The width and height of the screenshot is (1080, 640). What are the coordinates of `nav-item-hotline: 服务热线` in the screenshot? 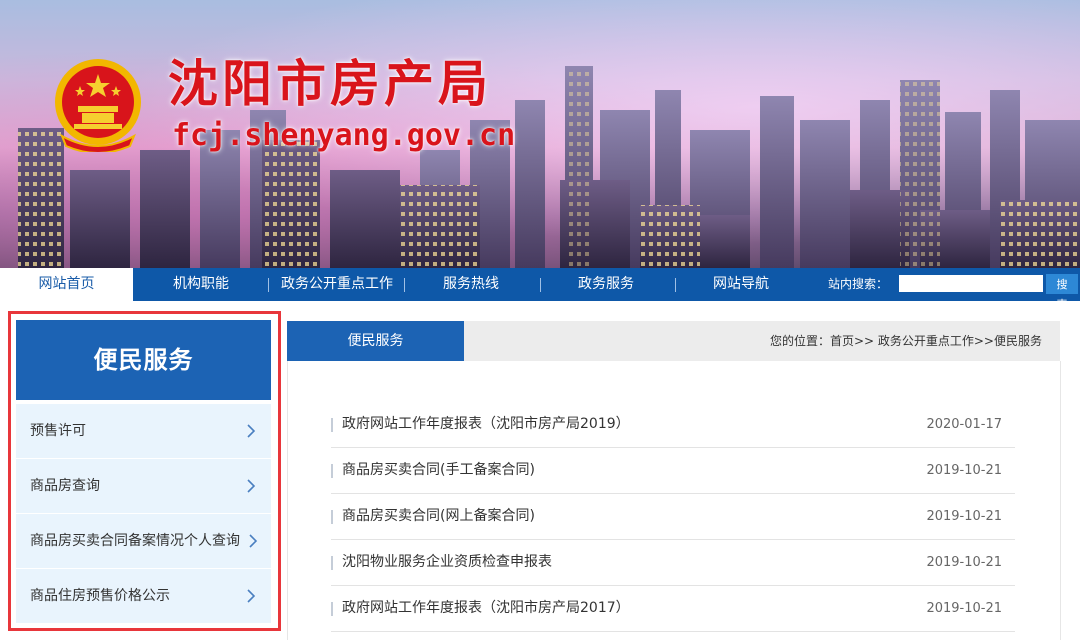 It's located at (471, 284).